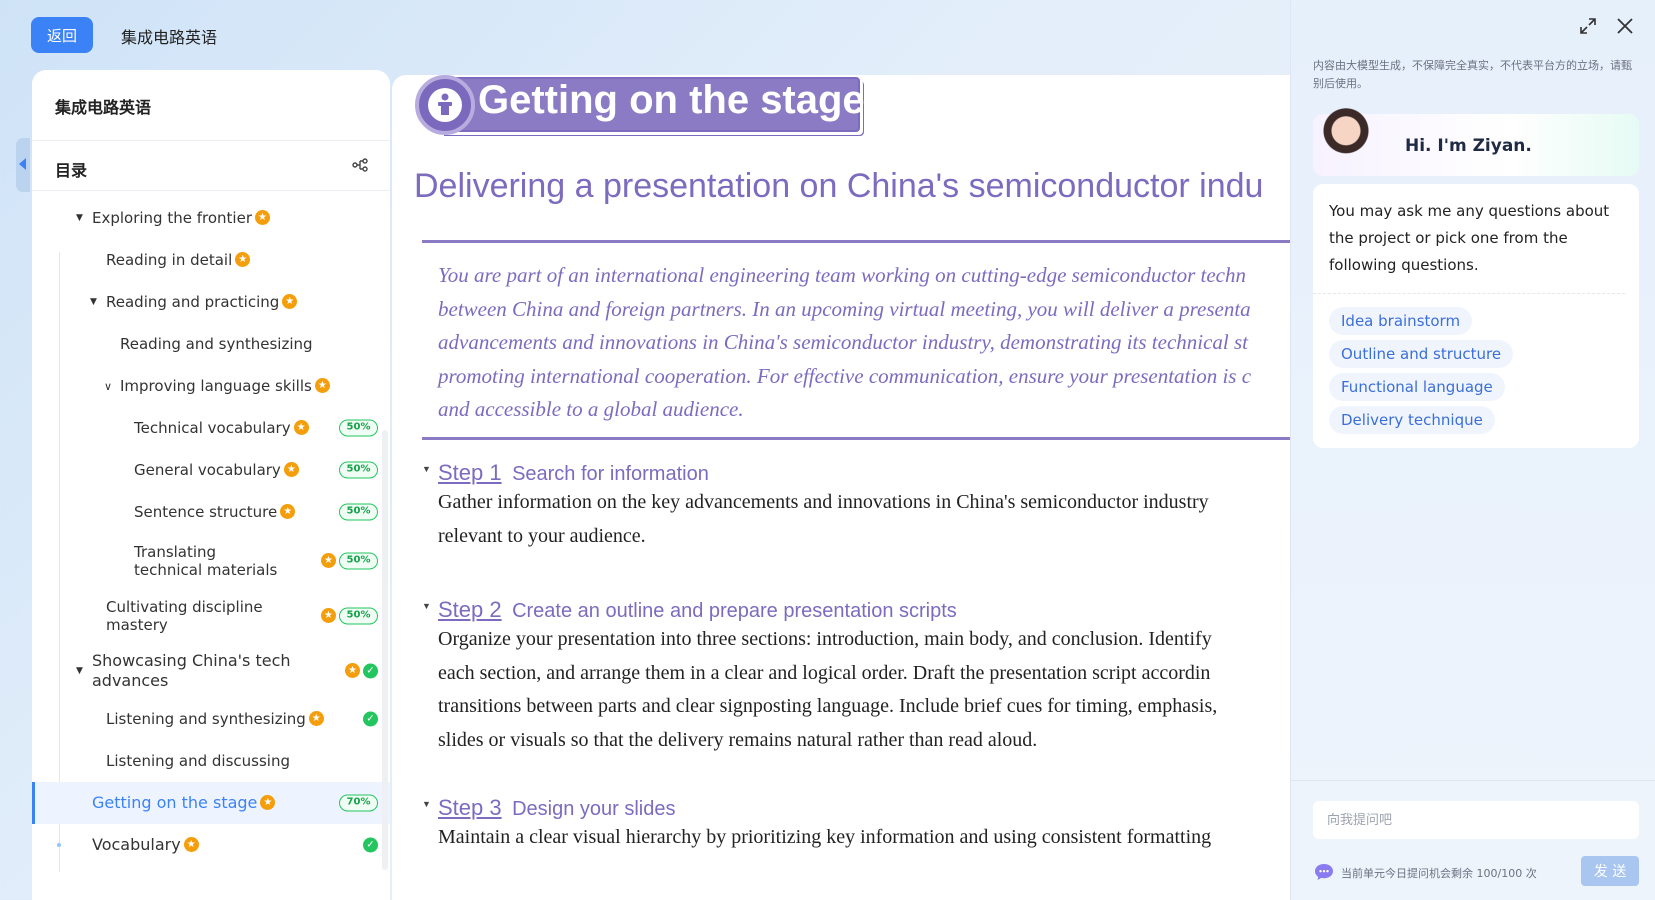 Image resolution: width=1655 pixels, height=900 pixels. I want to click on toc-item-label: General vocabulary, so click(207, 470).